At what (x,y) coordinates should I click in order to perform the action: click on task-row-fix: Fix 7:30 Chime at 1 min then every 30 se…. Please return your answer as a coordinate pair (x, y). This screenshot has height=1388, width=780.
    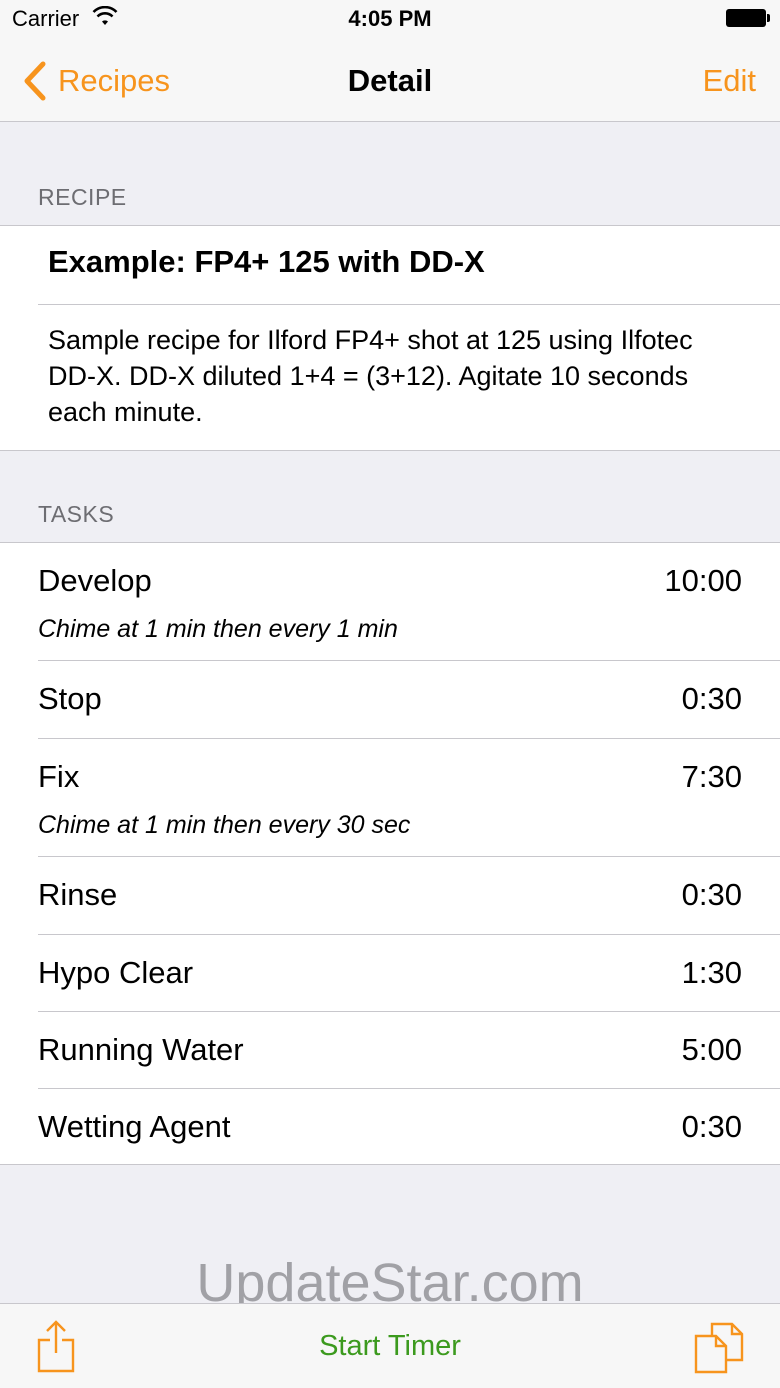
    Looking at the image, I should click on (390, 797).